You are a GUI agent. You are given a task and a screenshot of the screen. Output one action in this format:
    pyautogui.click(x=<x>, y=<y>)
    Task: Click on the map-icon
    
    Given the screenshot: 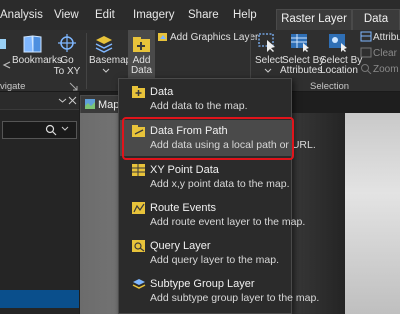 What is the action you would take?
    pyautogui.click(x=90, y=104)
    